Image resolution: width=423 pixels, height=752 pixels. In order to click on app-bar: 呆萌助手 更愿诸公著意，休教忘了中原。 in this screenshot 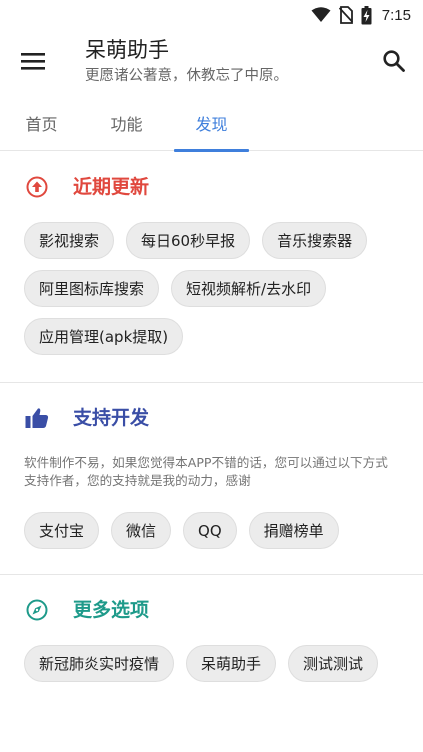, I will do `click(211, 62)`.